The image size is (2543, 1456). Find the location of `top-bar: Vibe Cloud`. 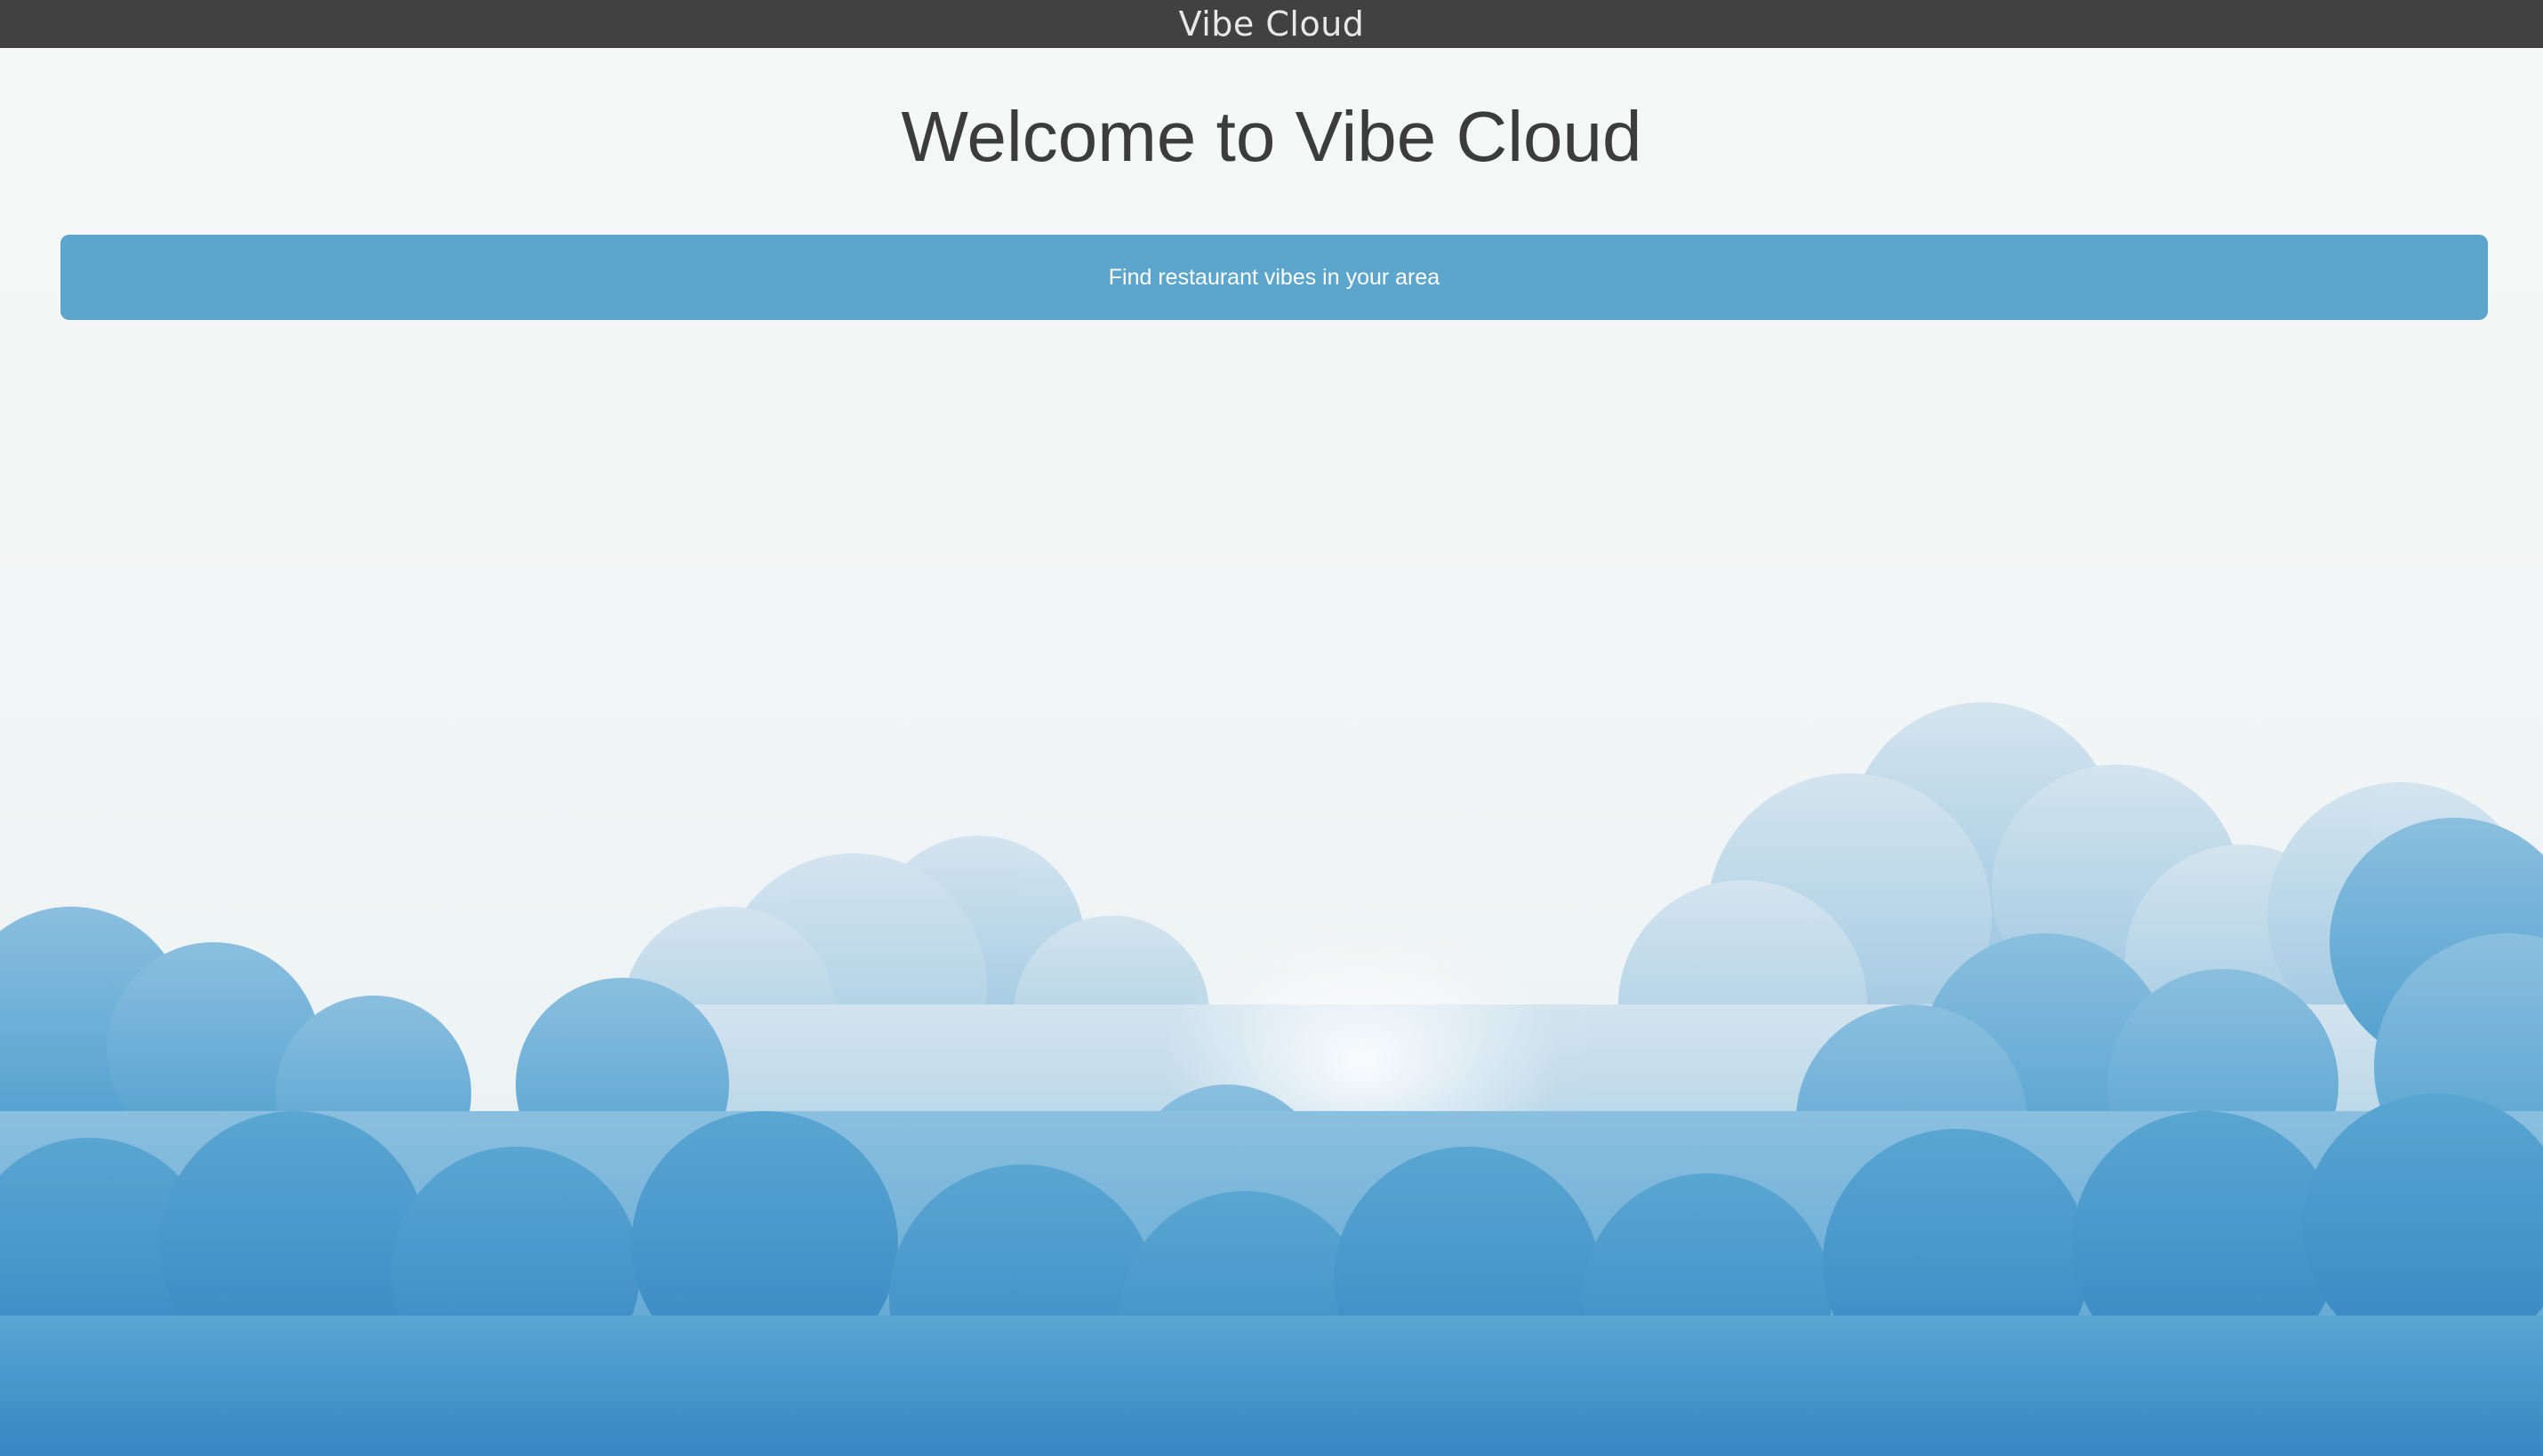

top-bar: Vibe Cloud is located at coordinates (1271, 24).